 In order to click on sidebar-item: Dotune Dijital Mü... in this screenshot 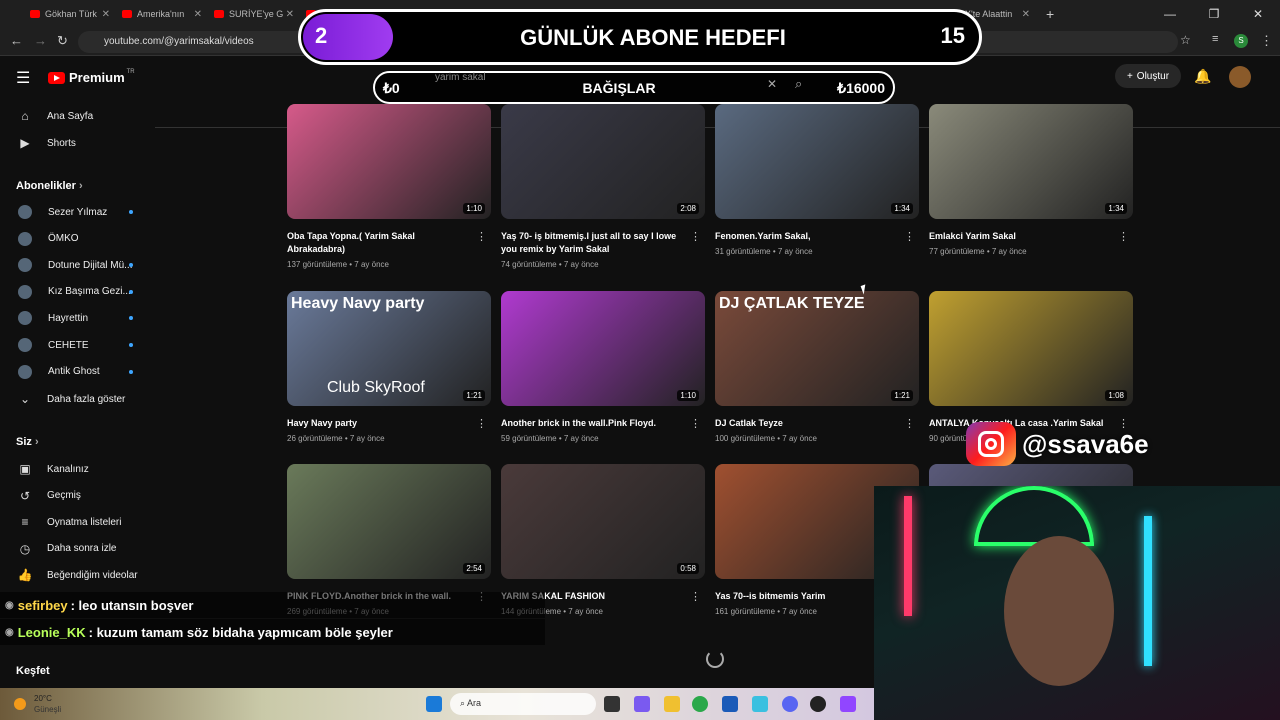, I will do `click(77, 265)`.